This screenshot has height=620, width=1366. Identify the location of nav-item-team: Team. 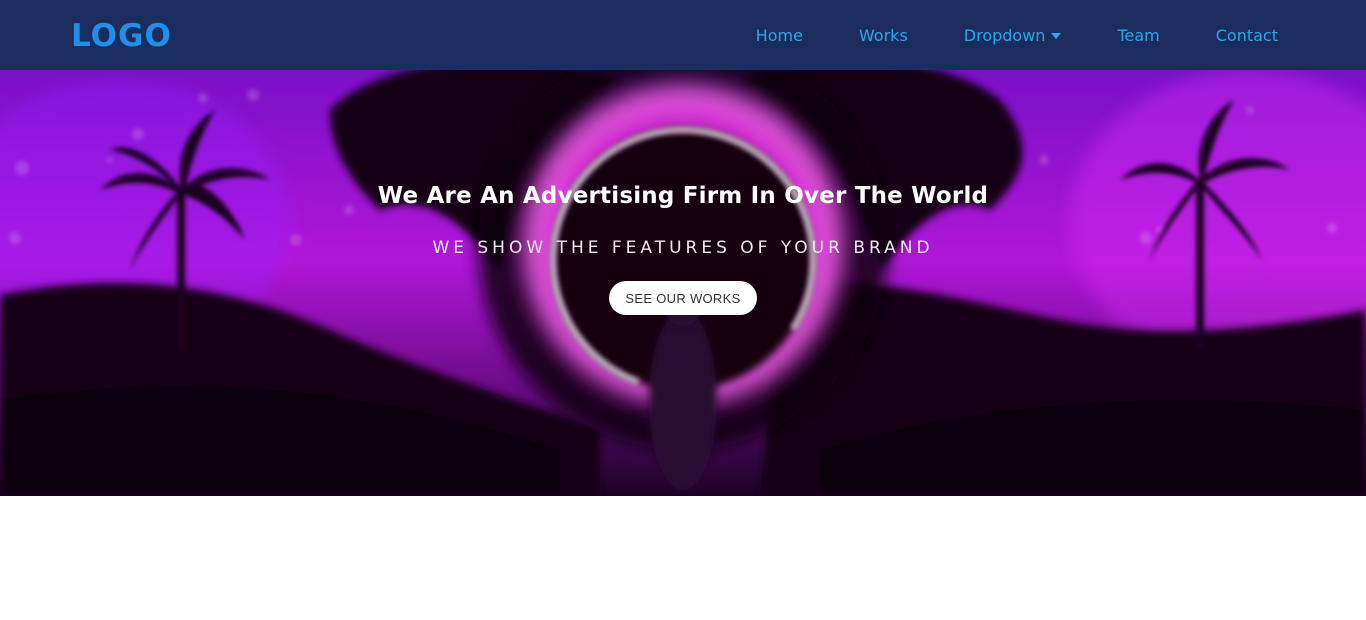
(1138, 35).